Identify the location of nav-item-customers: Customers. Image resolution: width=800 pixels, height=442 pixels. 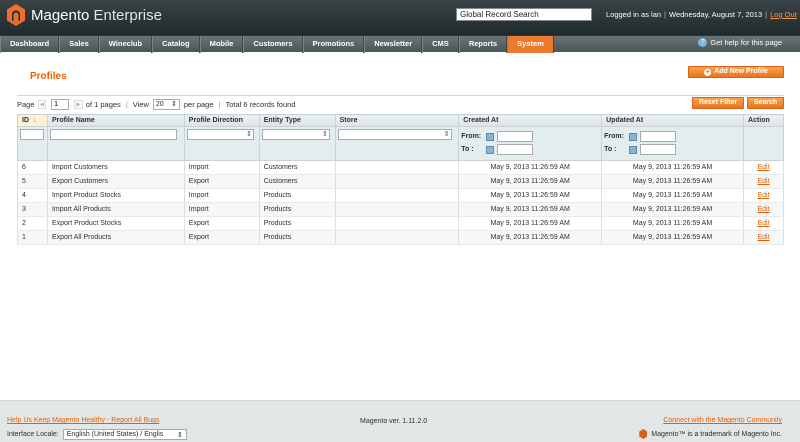
(273, 44).